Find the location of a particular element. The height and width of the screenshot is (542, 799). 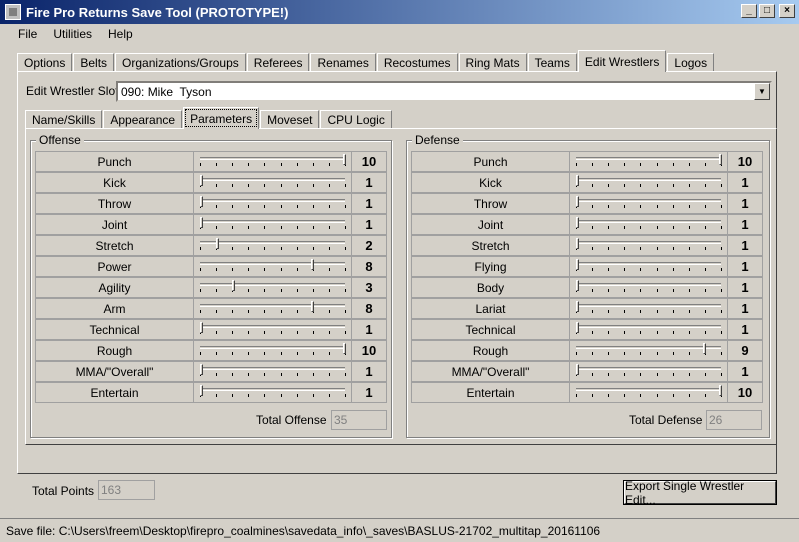

param-row: Lariat 1 is located at coordinates (587, 308).